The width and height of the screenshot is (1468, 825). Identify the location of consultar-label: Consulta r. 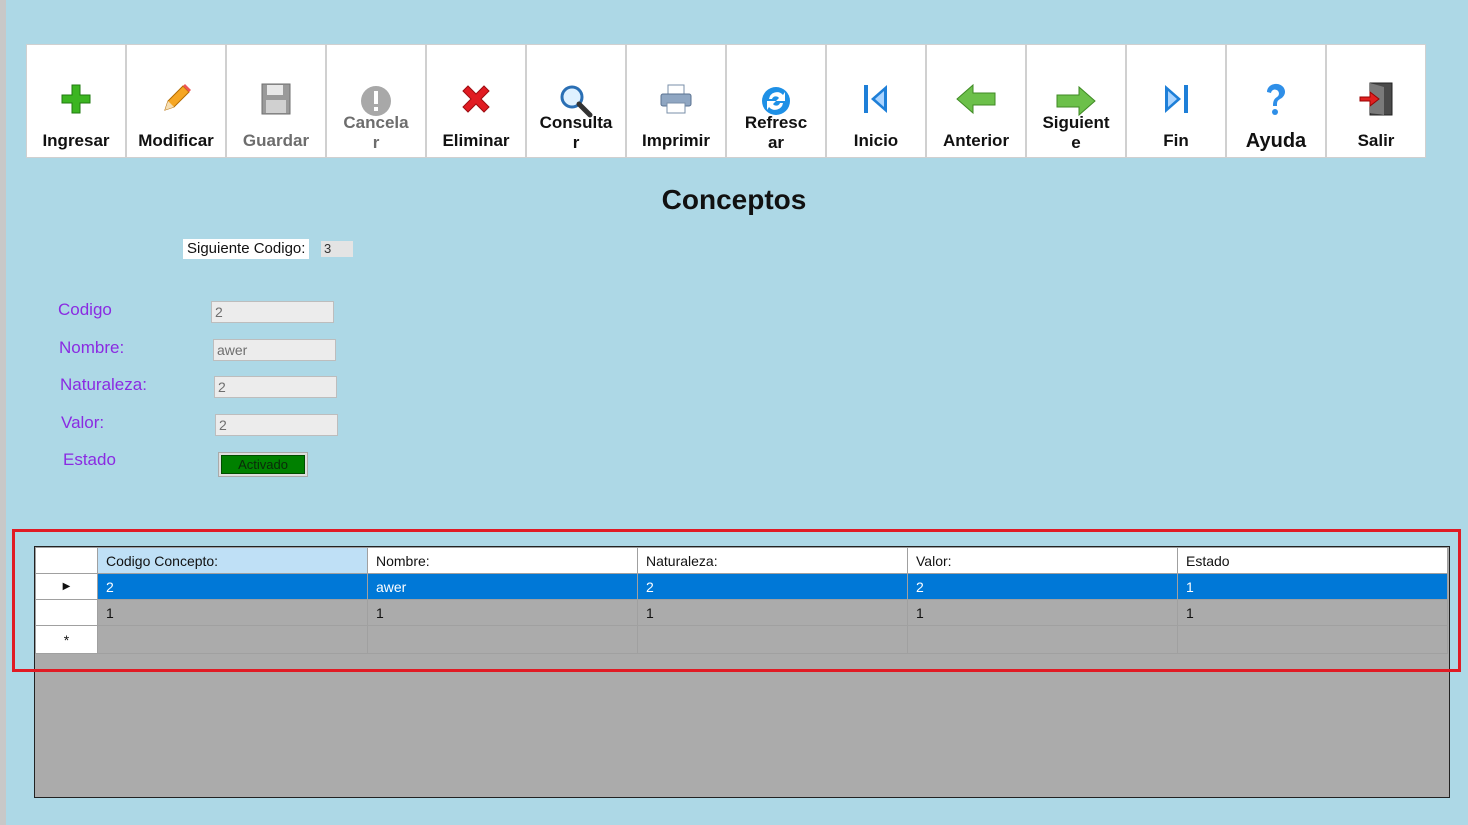
(576, 132).